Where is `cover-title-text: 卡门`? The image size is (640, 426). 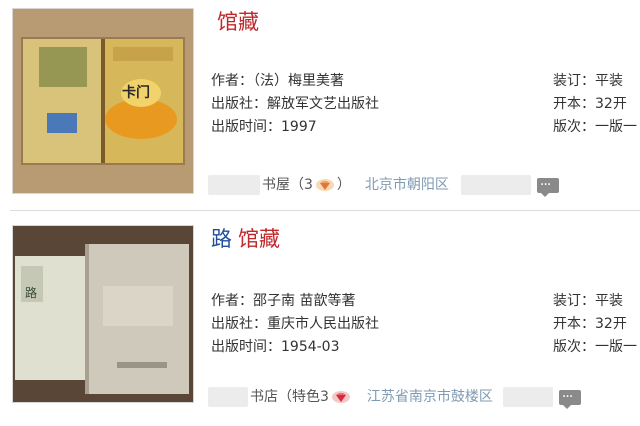
cover-title-text: 卡门 is located at coordinates (136, 93).